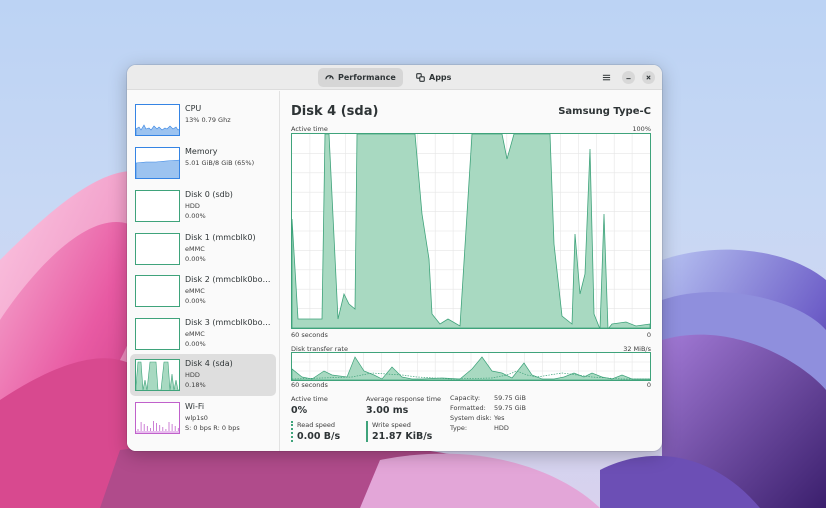 The width and height of the screenshot is (826, 508). I want to click on wifi-thumbnail-graph, so click(157, 418).